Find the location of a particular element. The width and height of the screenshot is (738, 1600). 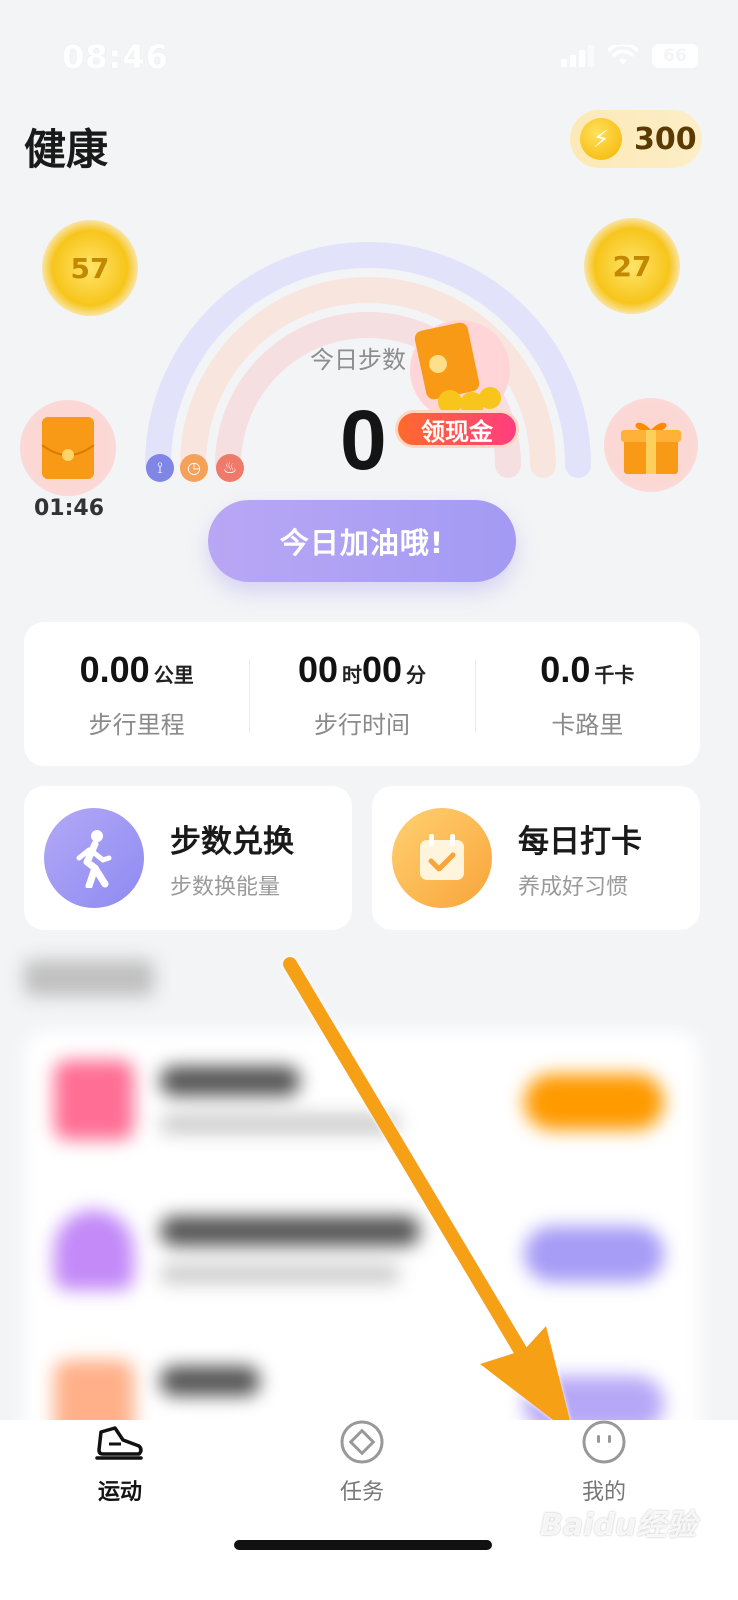

tab-label: 任务 is located at coordinates (361, 1492).